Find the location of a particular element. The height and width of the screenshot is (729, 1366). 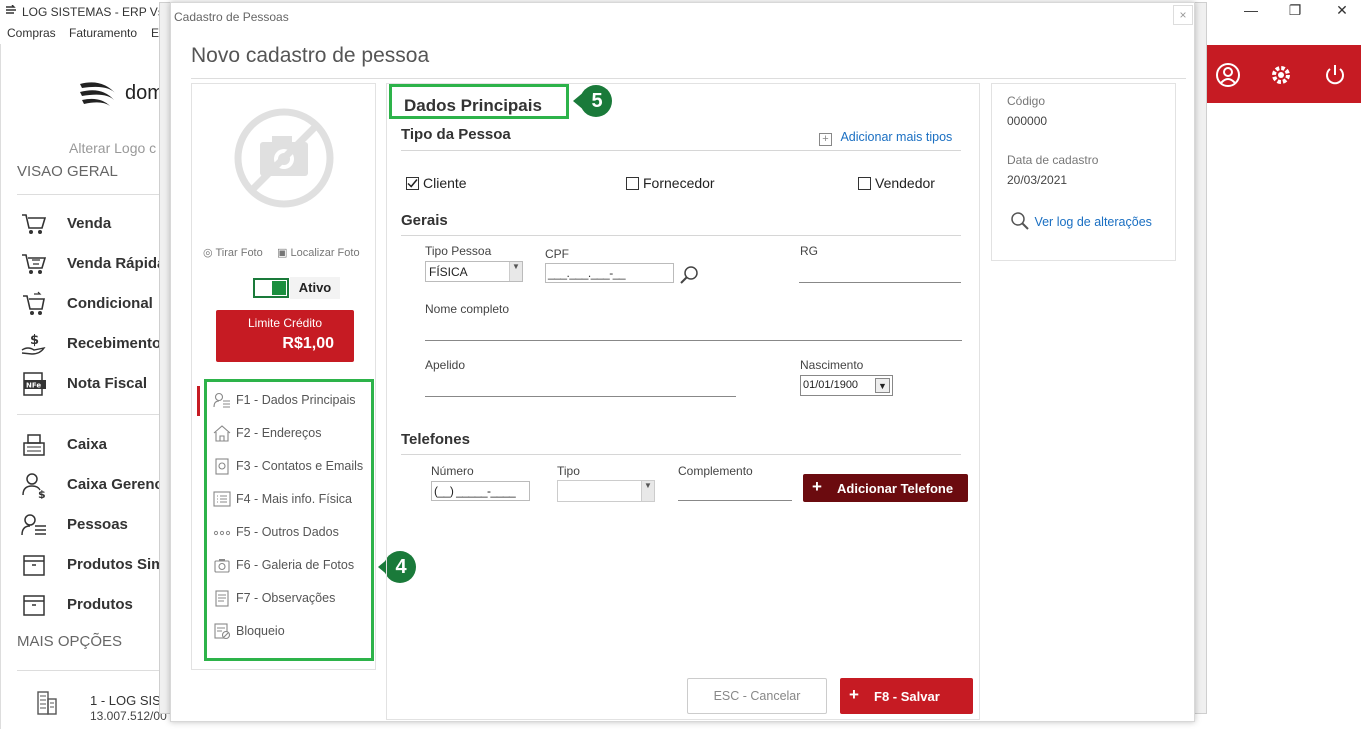

localizar-foto-button: ▣ Localizar Foto is located at coordinates (318, 252).